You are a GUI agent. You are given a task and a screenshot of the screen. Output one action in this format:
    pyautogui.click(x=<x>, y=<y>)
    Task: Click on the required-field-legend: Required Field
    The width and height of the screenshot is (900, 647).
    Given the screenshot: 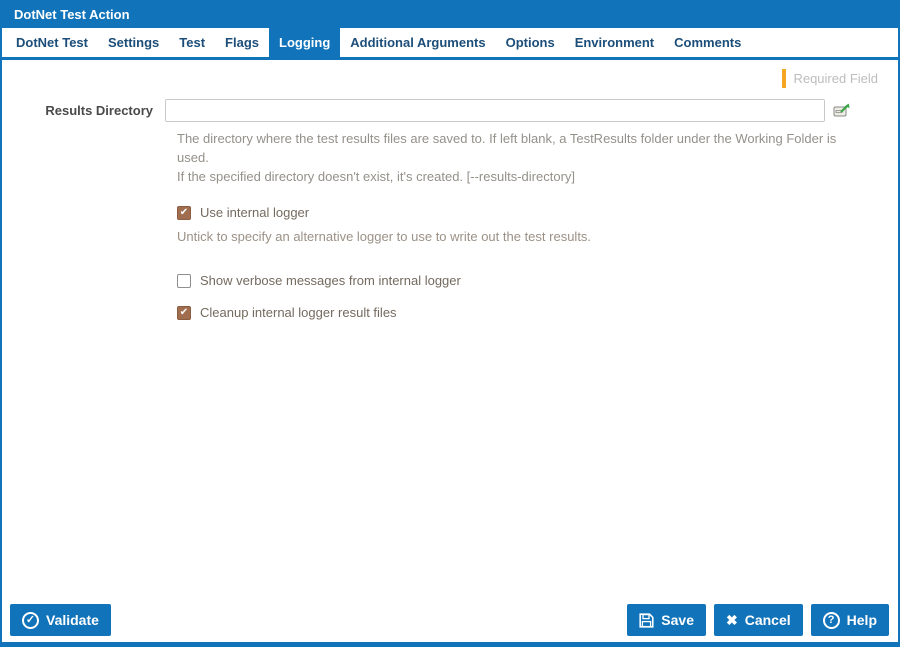 What is the action you would take?
    pyautogui.click(x=830, y=78)
    